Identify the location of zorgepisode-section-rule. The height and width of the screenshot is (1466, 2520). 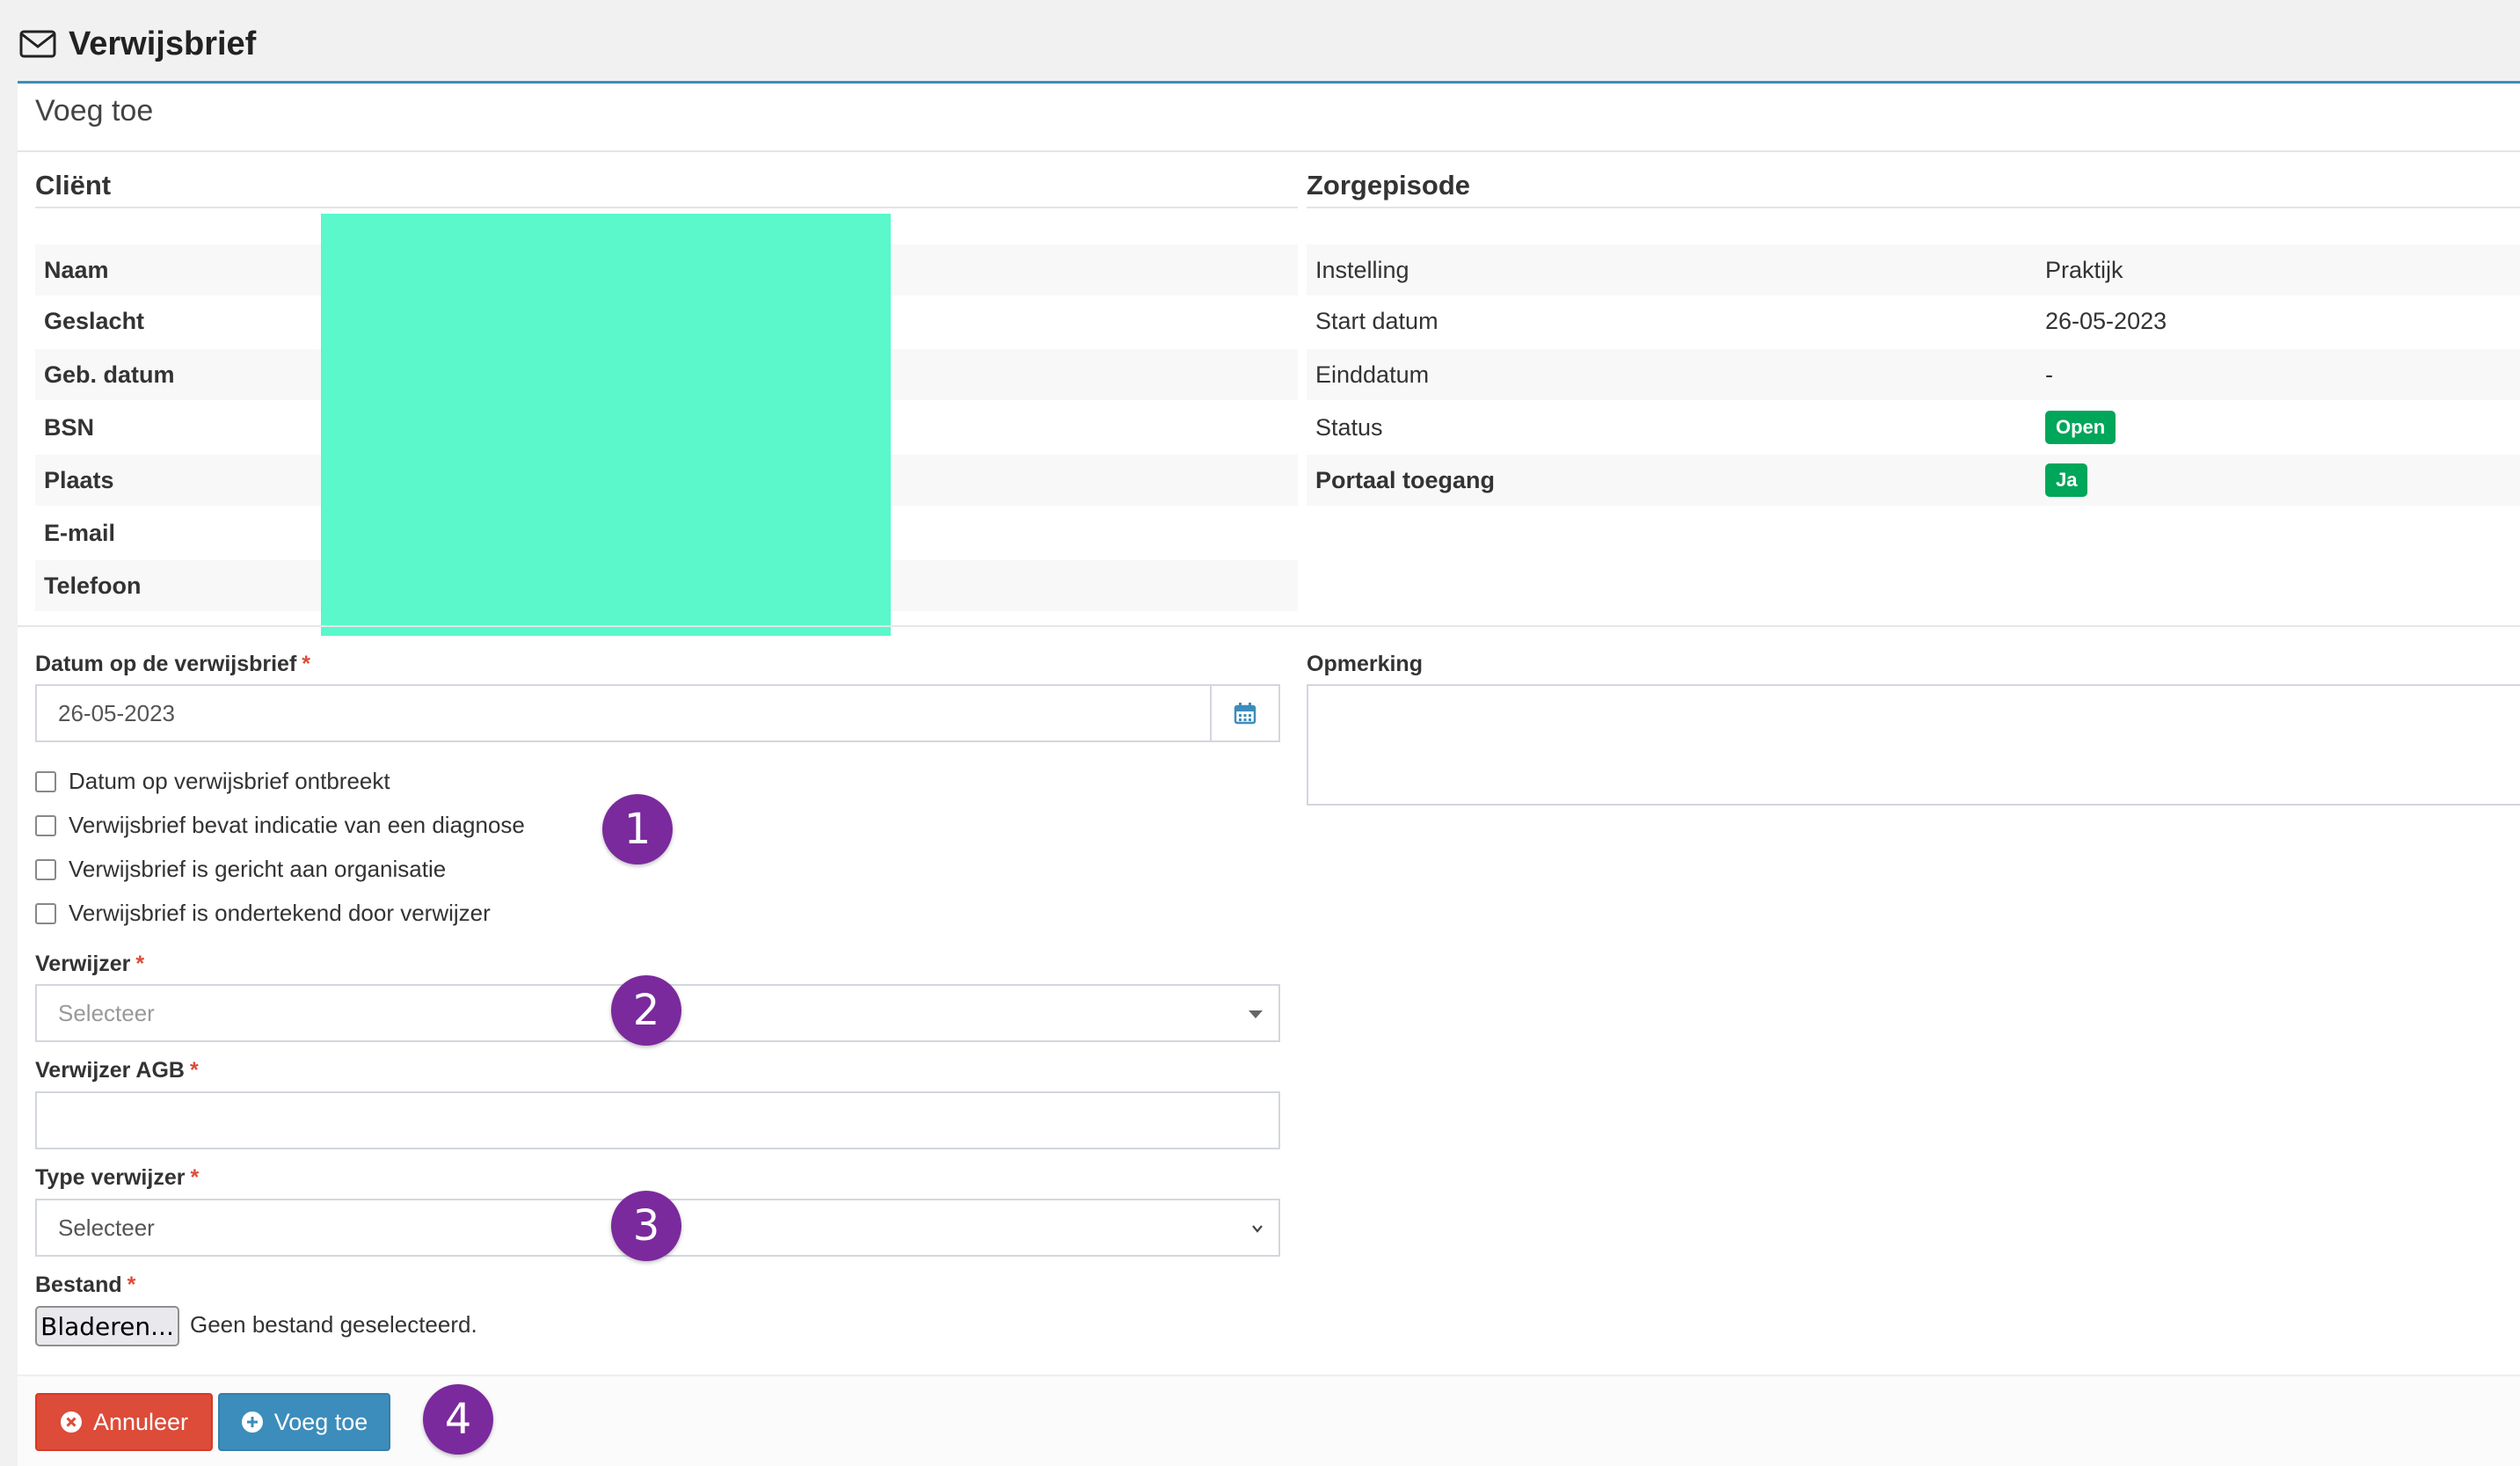
(1913, 207).